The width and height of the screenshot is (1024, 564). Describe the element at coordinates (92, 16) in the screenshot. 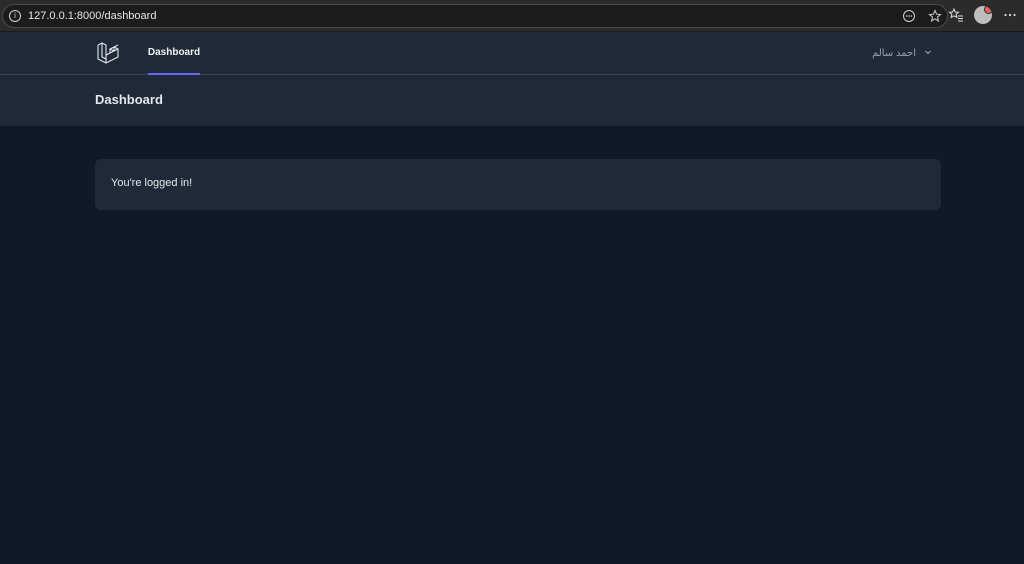

I see `url-text: 127.0.0.1:8000/dashboard` at that location.